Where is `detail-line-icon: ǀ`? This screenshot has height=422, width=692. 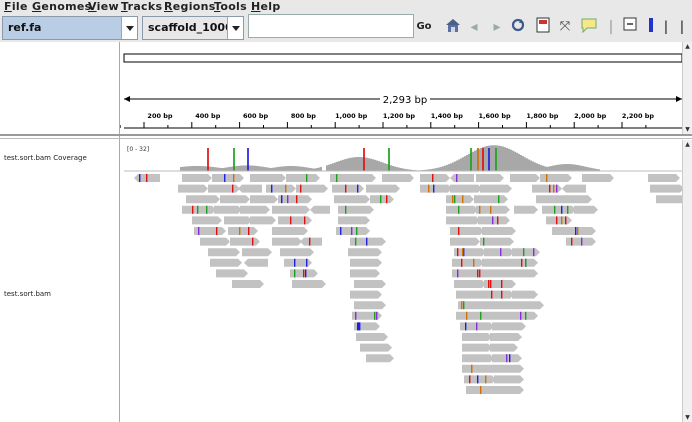
detail-line-icon: ǀ is located at coordinates (682, 27).